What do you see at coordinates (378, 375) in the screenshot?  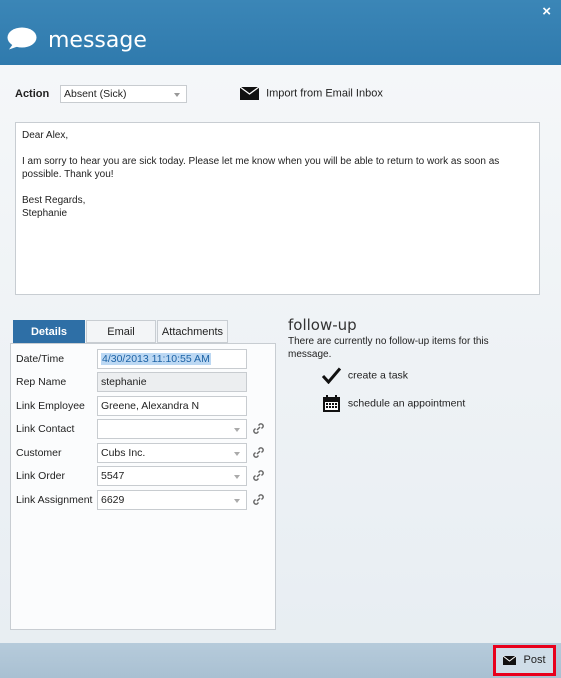 I see `create-task-label: create a task` at bounding box center [378, 375].